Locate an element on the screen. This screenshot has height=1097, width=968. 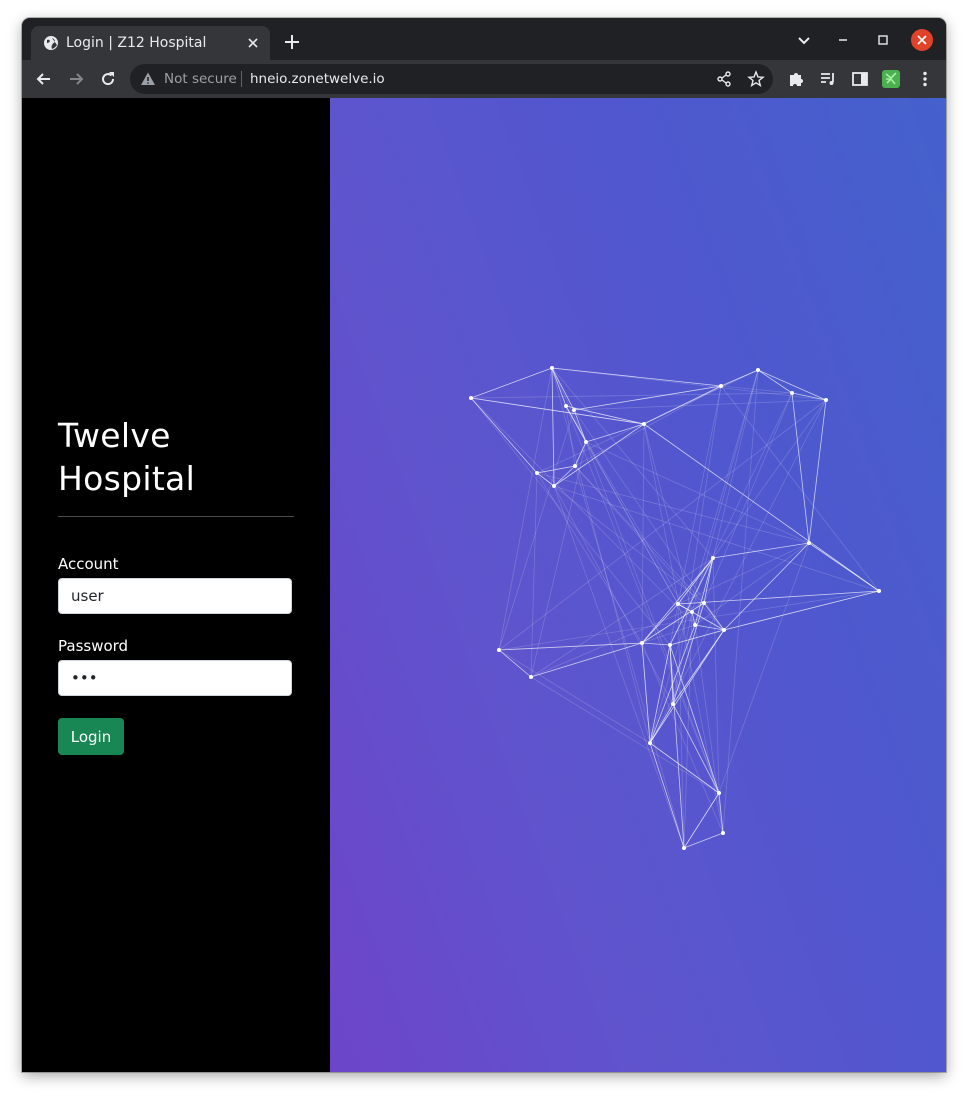
share-icon is located at coordinates (724, 79).